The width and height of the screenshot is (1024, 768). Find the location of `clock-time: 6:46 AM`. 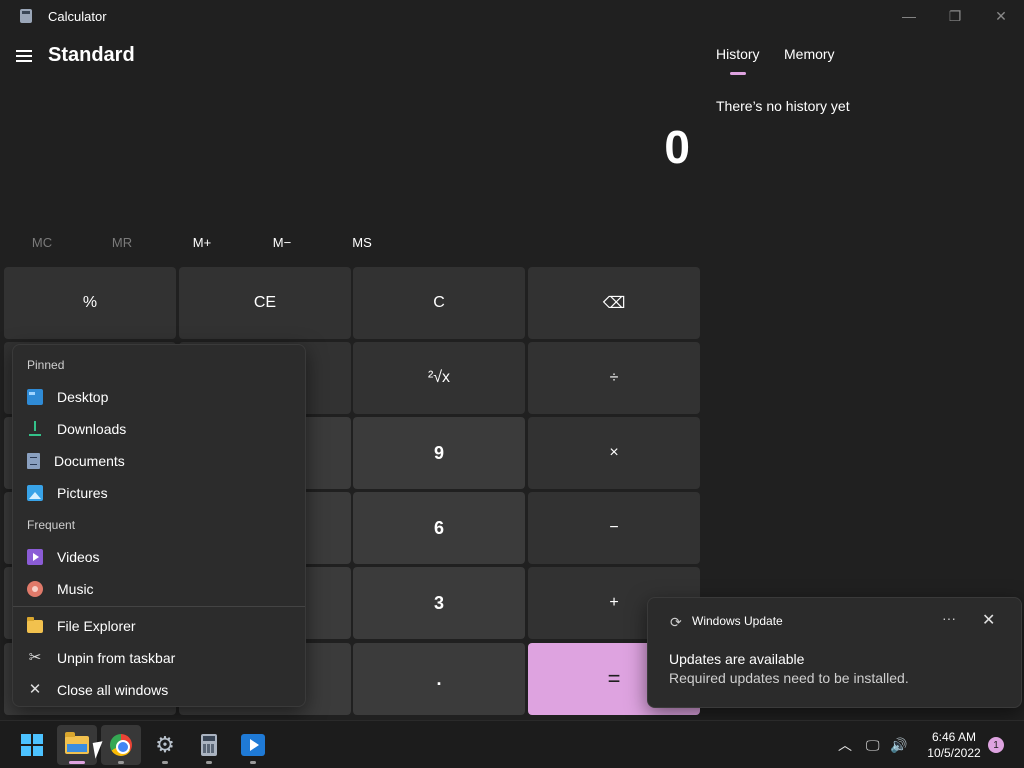

clock-time: 6:46 AM is located at coordinates (954, 737).